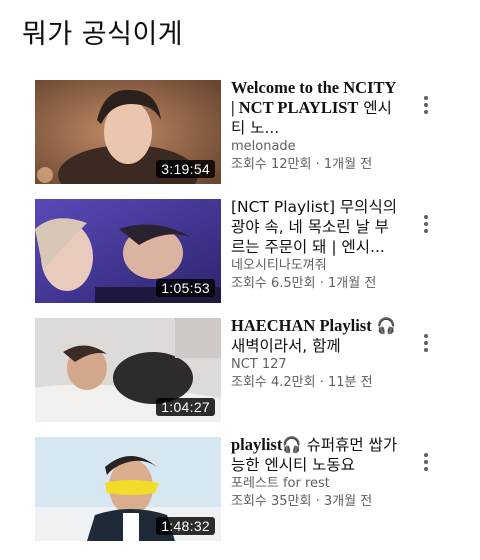 The height and width of the screenshot is (560, 480). I want to click on video-thumbnail: 1:48:32, so click(128, 489).